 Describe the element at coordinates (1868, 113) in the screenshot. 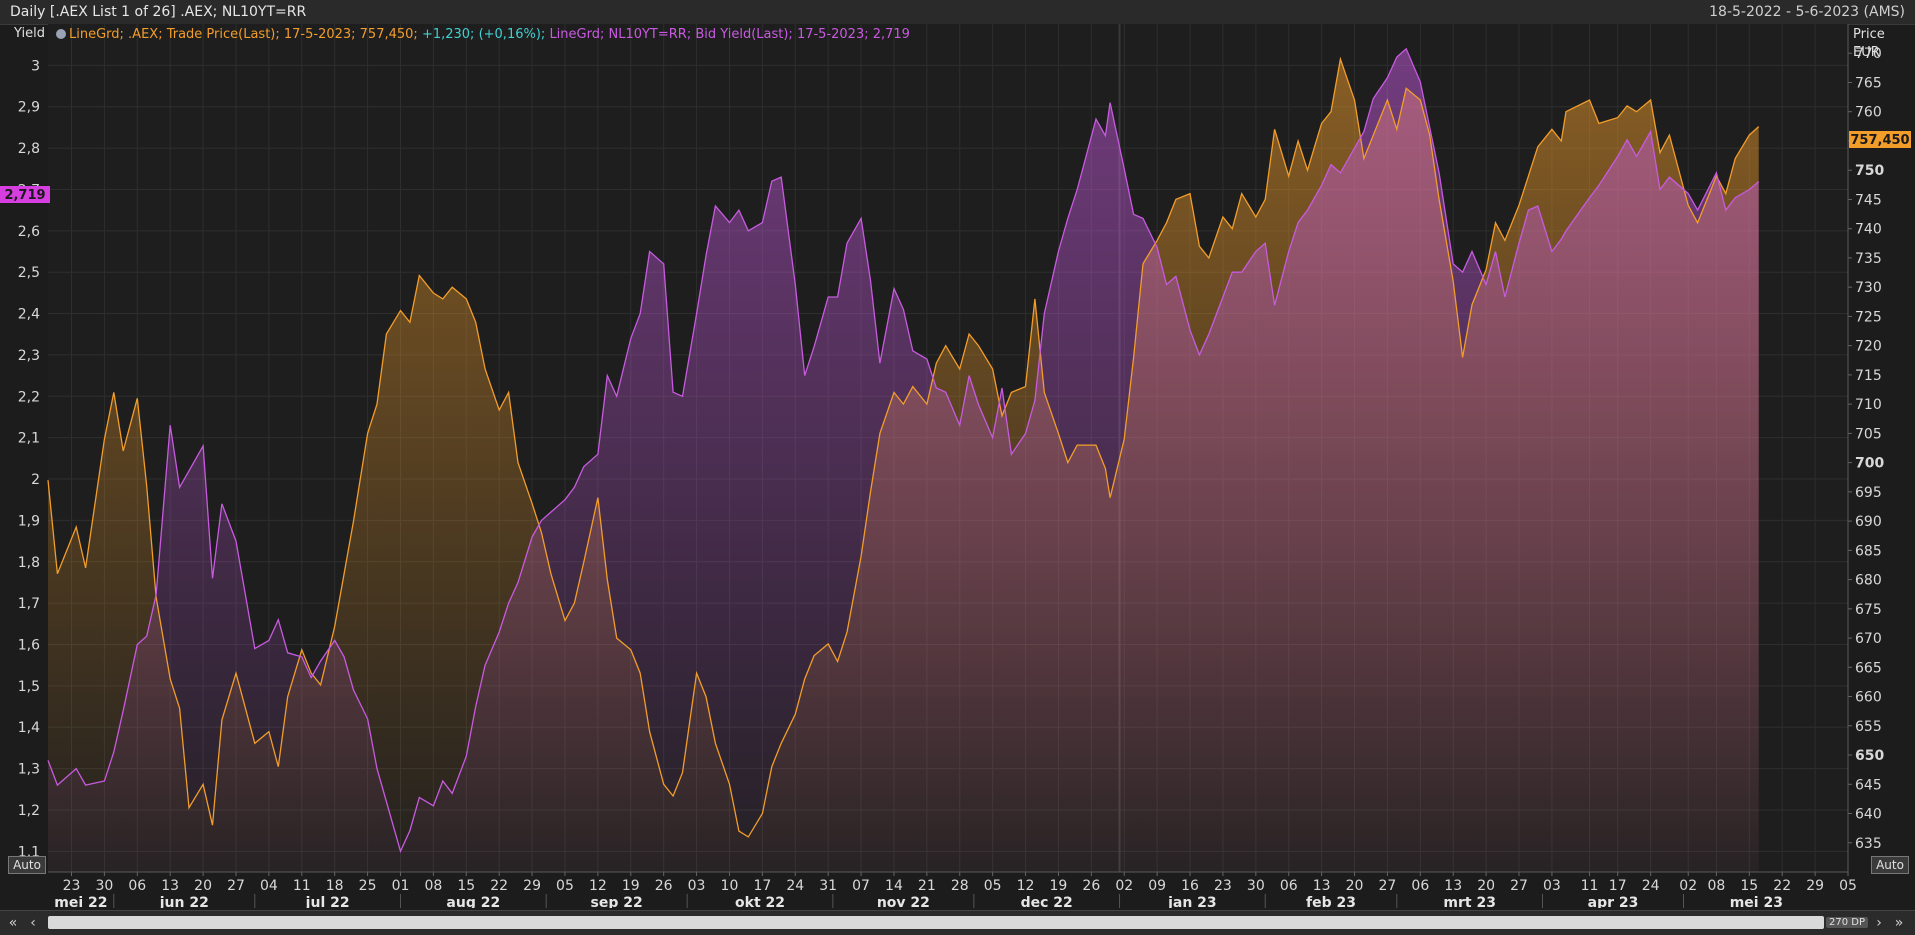

I see `right-tick-label: 760` at that location.